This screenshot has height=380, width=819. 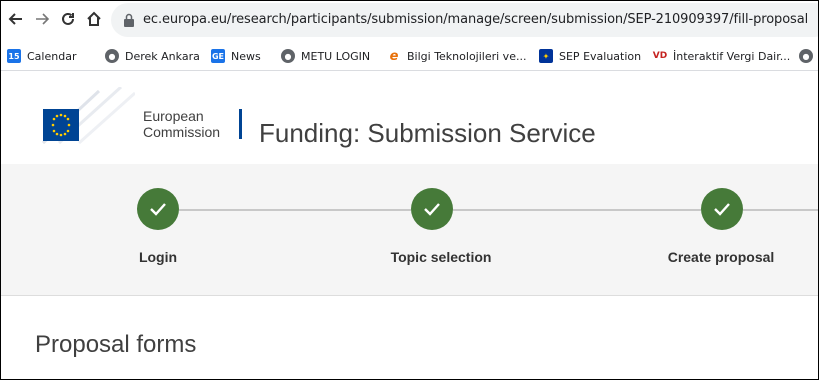 I want to click on step-topic-selection-indicator, so click(x=432, y=209).